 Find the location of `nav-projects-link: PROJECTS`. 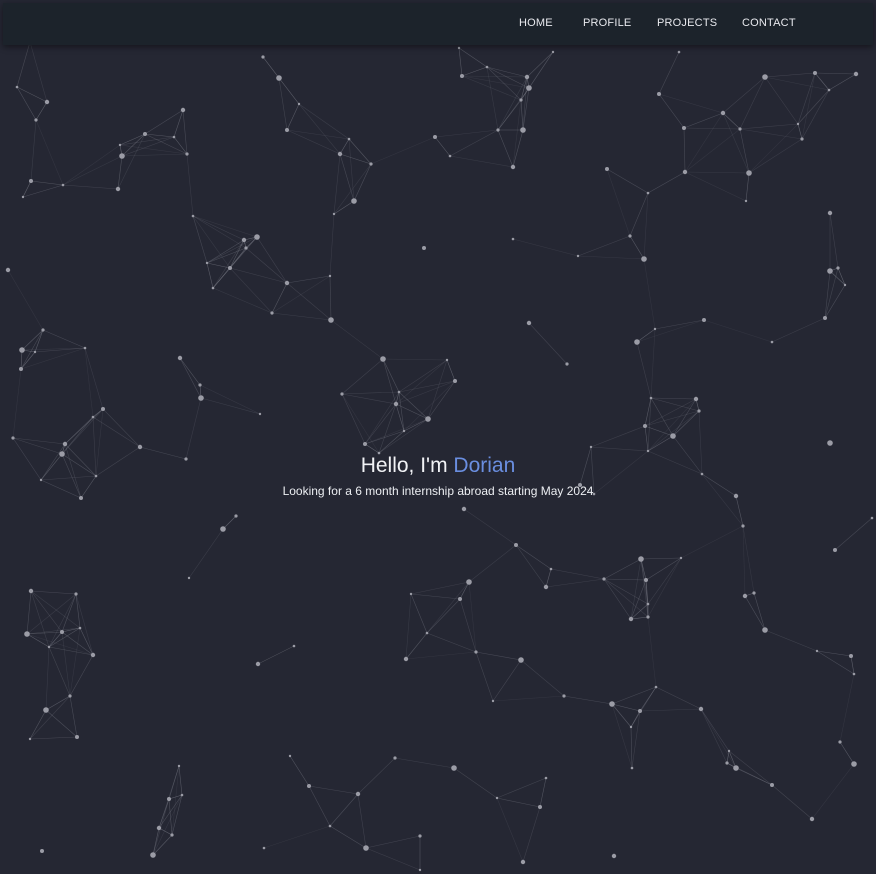

nav-projects-link: PROJECTS is located at coordinates (687, 23).